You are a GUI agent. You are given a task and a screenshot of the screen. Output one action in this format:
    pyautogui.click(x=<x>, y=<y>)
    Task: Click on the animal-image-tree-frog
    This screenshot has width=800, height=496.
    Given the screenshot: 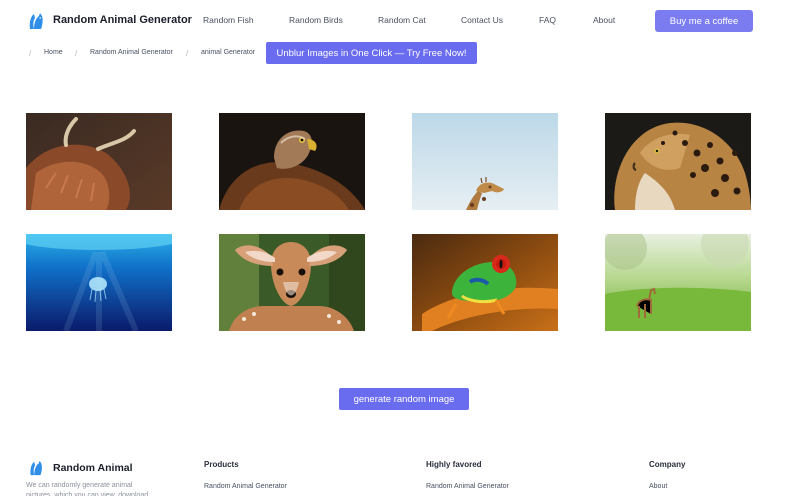 What is the action you would take?
    pyautogui.click(x=485, y=282)
    